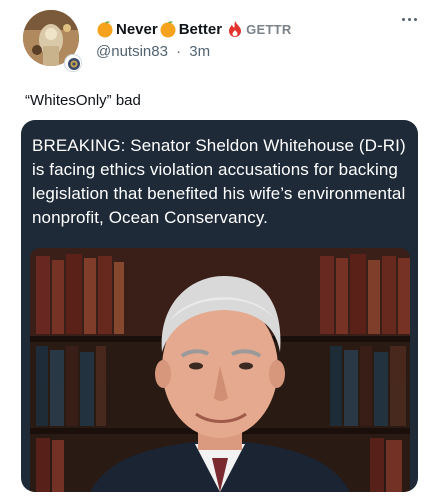  Describe the element at coordinates (83, 100) in the screenshot. I see `post-text: “WhitesOnly” bad` at that location.